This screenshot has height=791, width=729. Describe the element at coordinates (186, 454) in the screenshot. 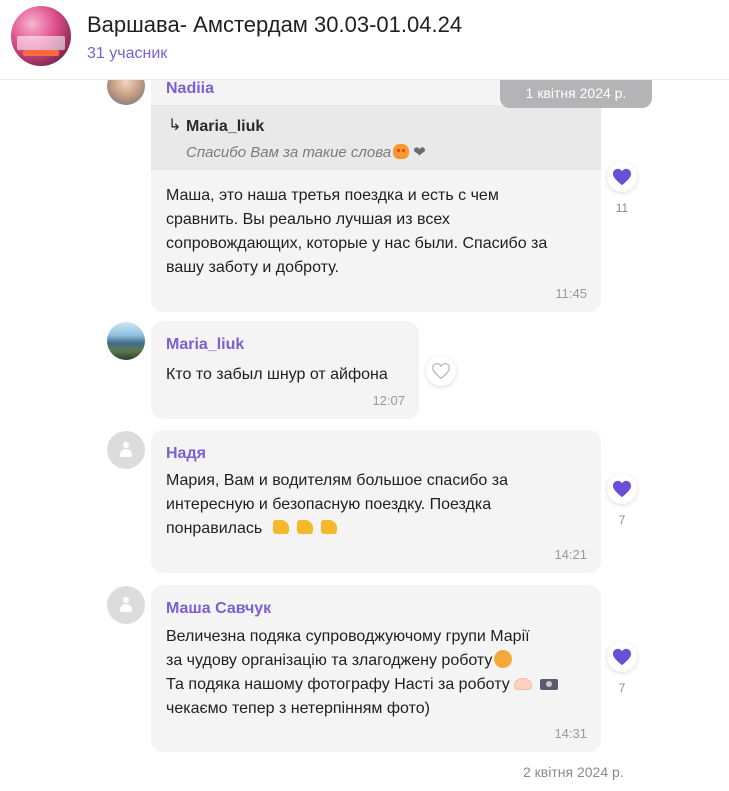

I see `message-author: Надя` at that location.